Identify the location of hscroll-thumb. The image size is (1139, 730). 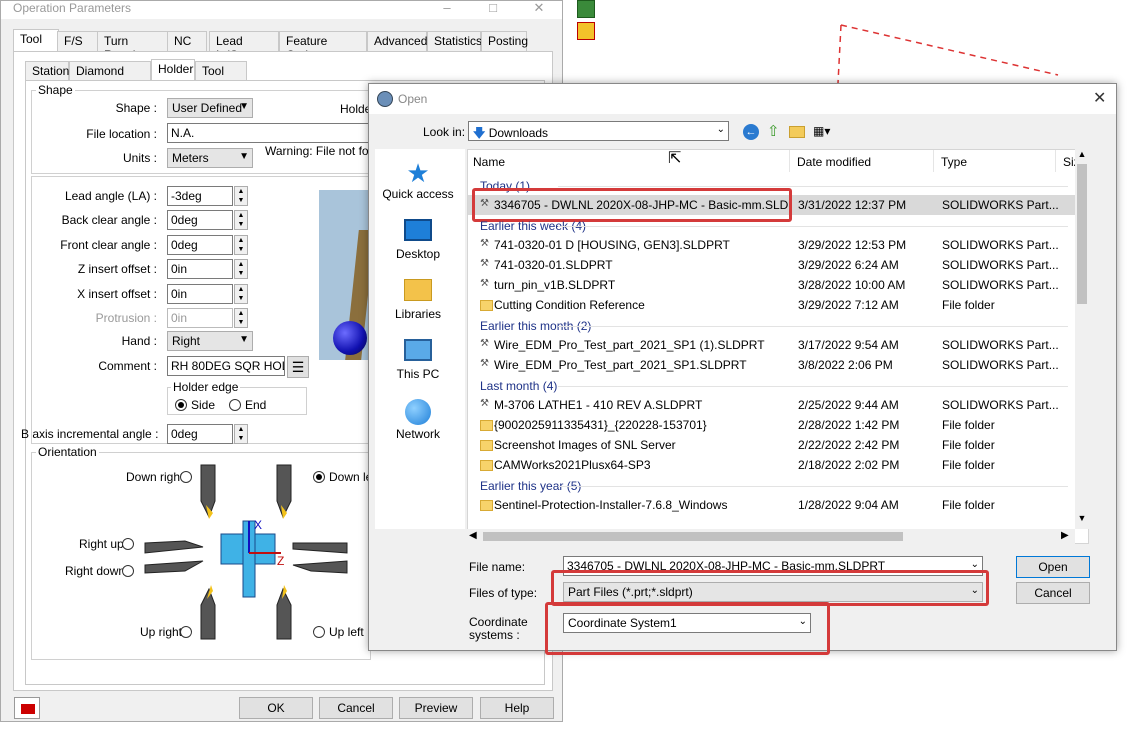
(693, 536).